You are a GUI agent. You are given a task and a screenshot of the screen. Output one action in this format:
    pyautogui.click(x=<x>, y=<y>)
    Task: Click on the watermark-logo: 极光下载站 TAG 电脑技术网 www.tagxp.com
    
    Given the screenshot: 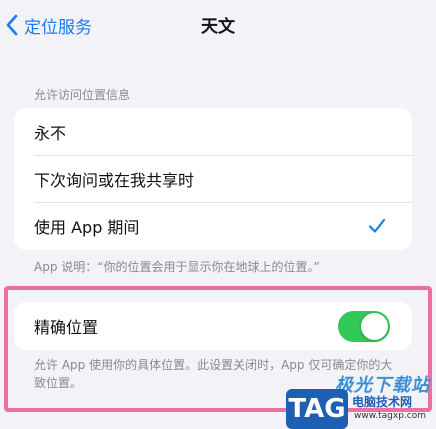 What is the action you would take?
    pyautogui.click(x=356, y=400)
    